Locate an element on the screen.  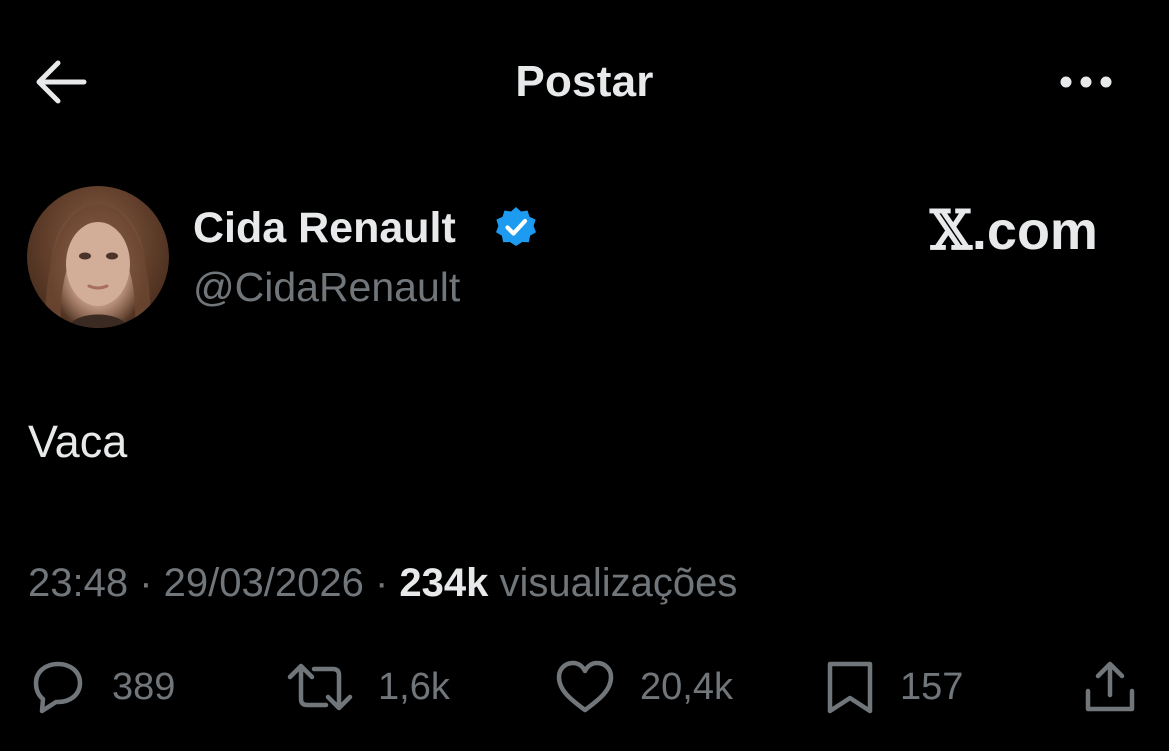
author-handle: @CidaRenault is located at coordinates (326, 287).